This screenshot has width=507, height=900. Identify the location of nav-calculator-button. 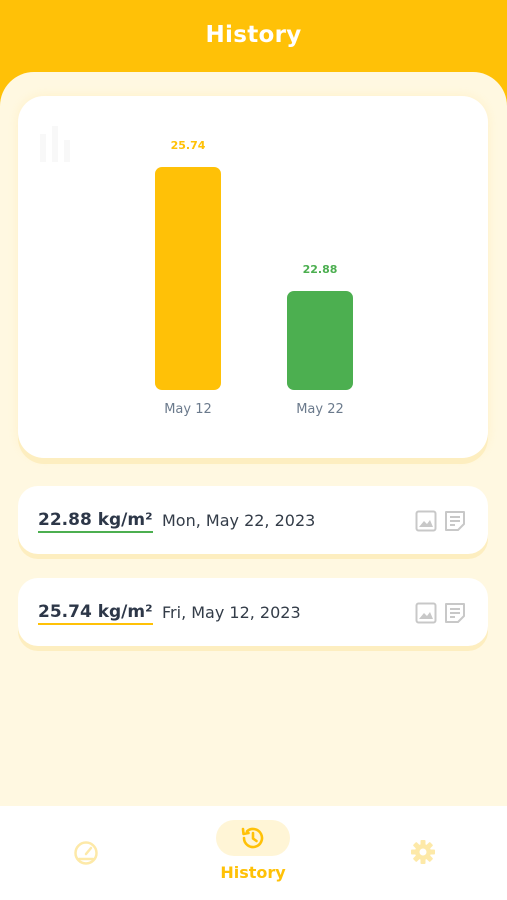
(86, 854).